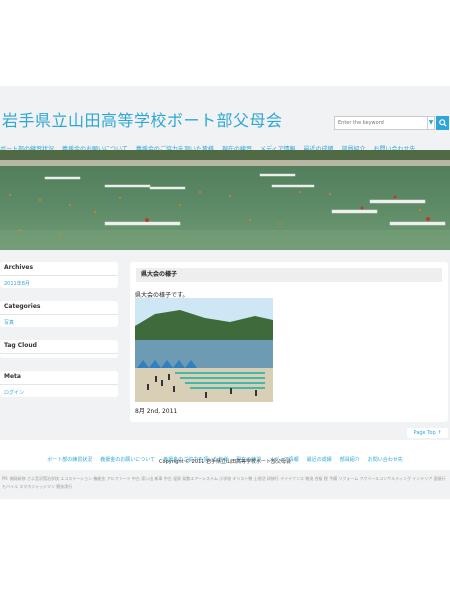 This screenshot has width=450, height=600. Describe the element at coordinates (431, 123) in the screenshot. I see `chevron-down-icon: ▼` at that location.